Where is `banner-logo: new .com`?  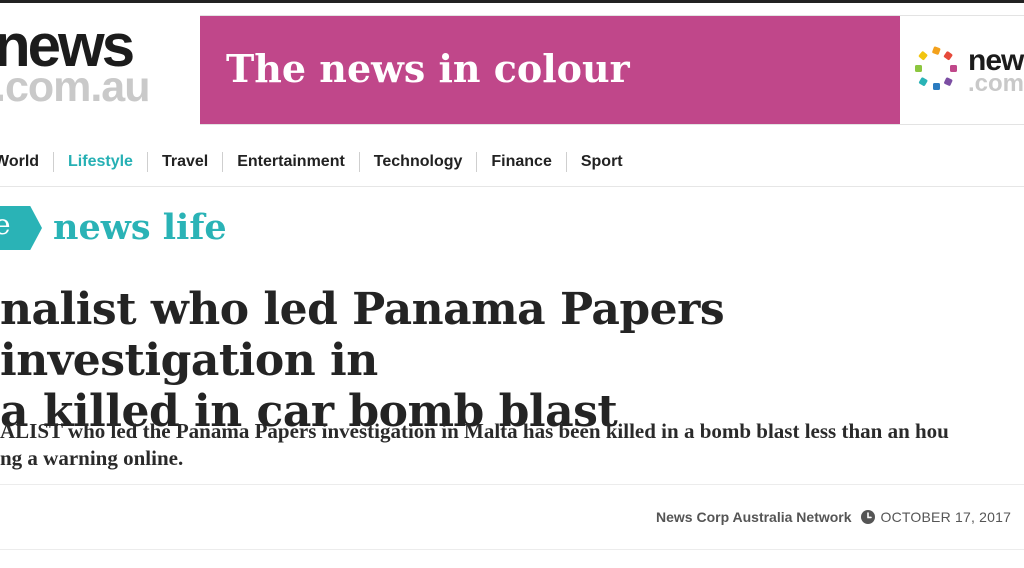 banner-logo: new .com is located at coordinates (967, 70).